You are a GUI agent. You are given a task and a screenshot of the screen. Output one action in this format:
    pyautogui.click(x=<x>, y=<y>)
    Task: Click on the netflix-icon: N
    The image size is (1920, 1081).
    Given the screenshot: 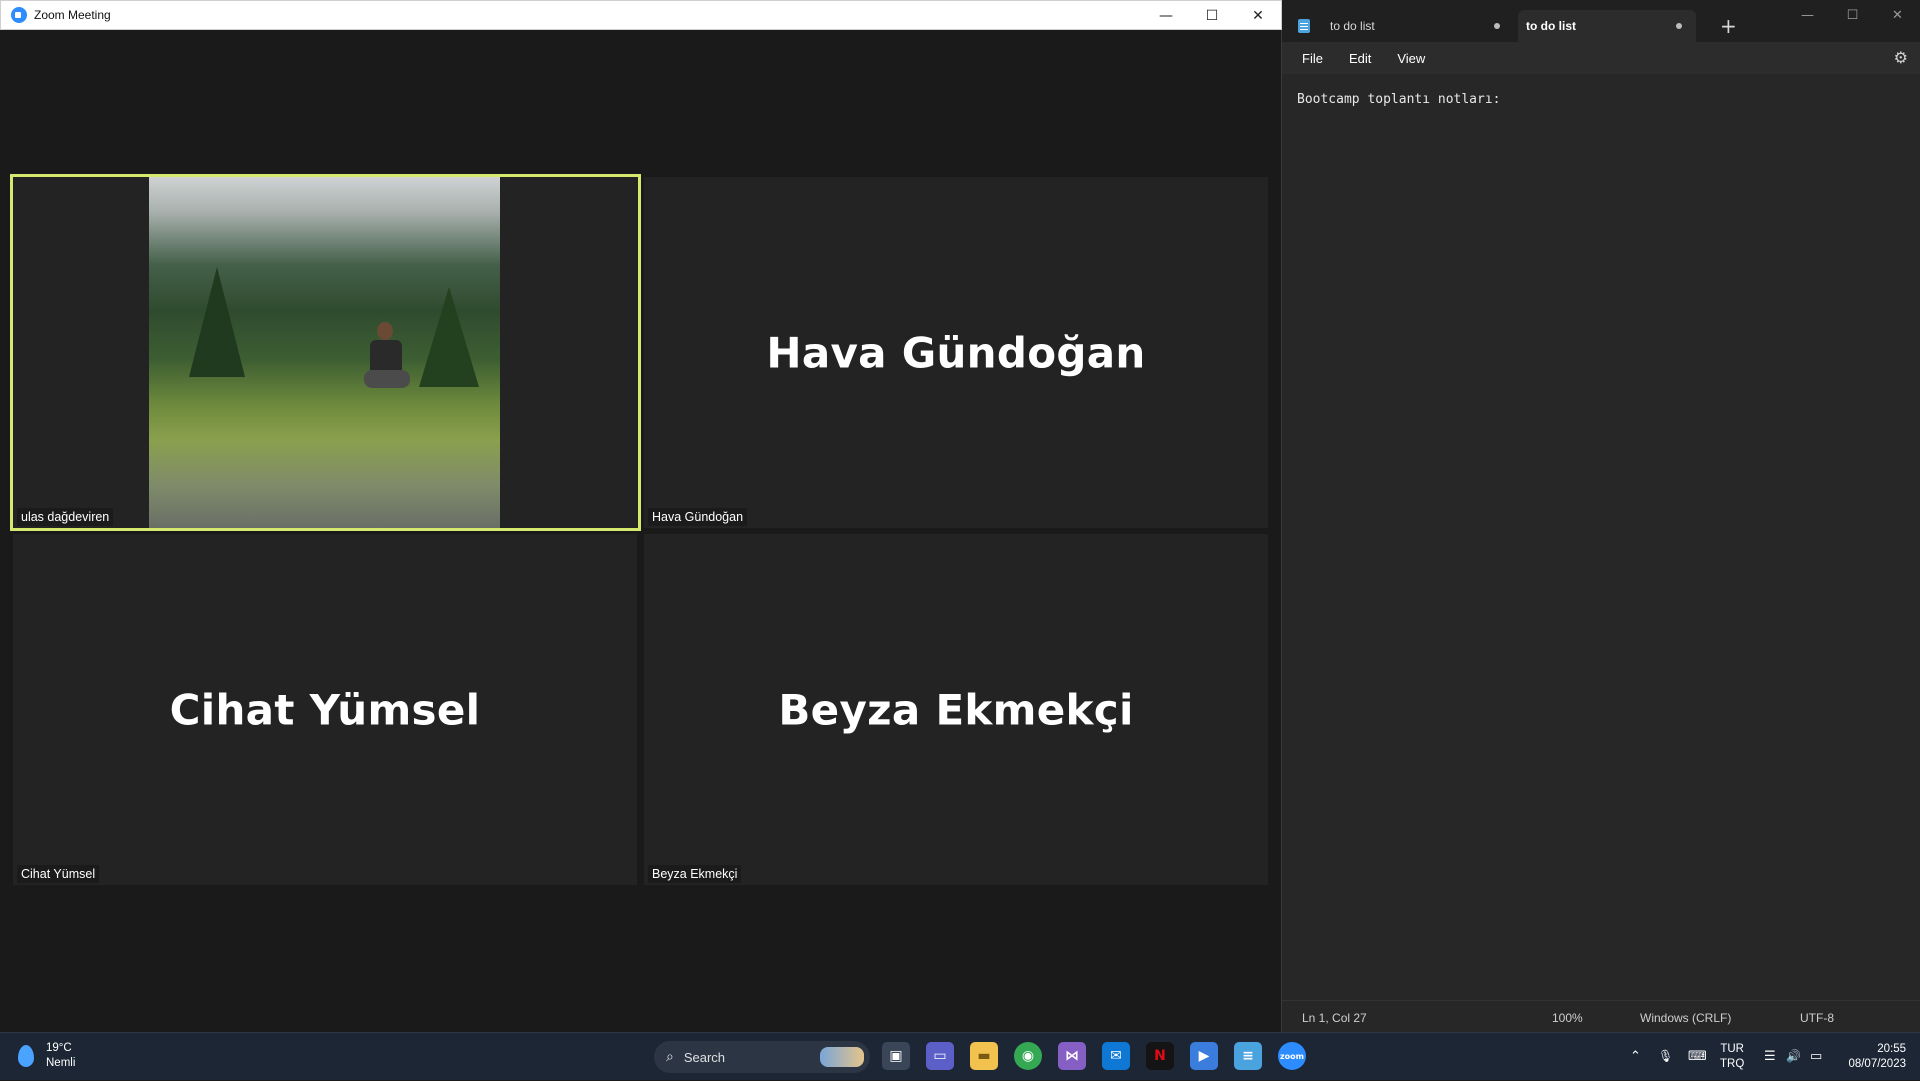 What is the action you would take?
    pyautogui.click(x=1160, y=1056)
    